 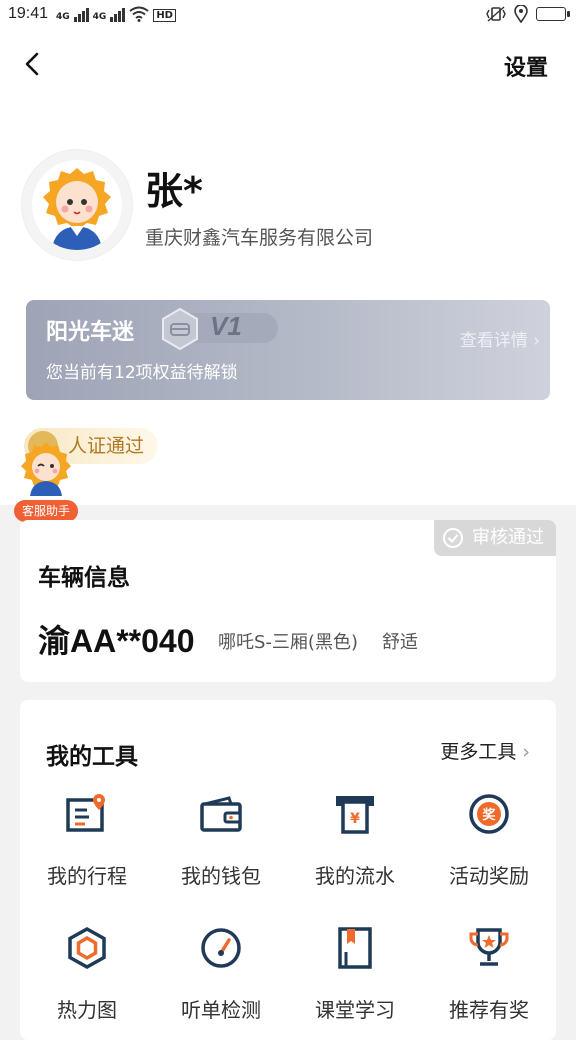 What do you see at coordinates (496, 14) in the screenshot?
I see `vibrate-icon` at bounding box center [496, 14].